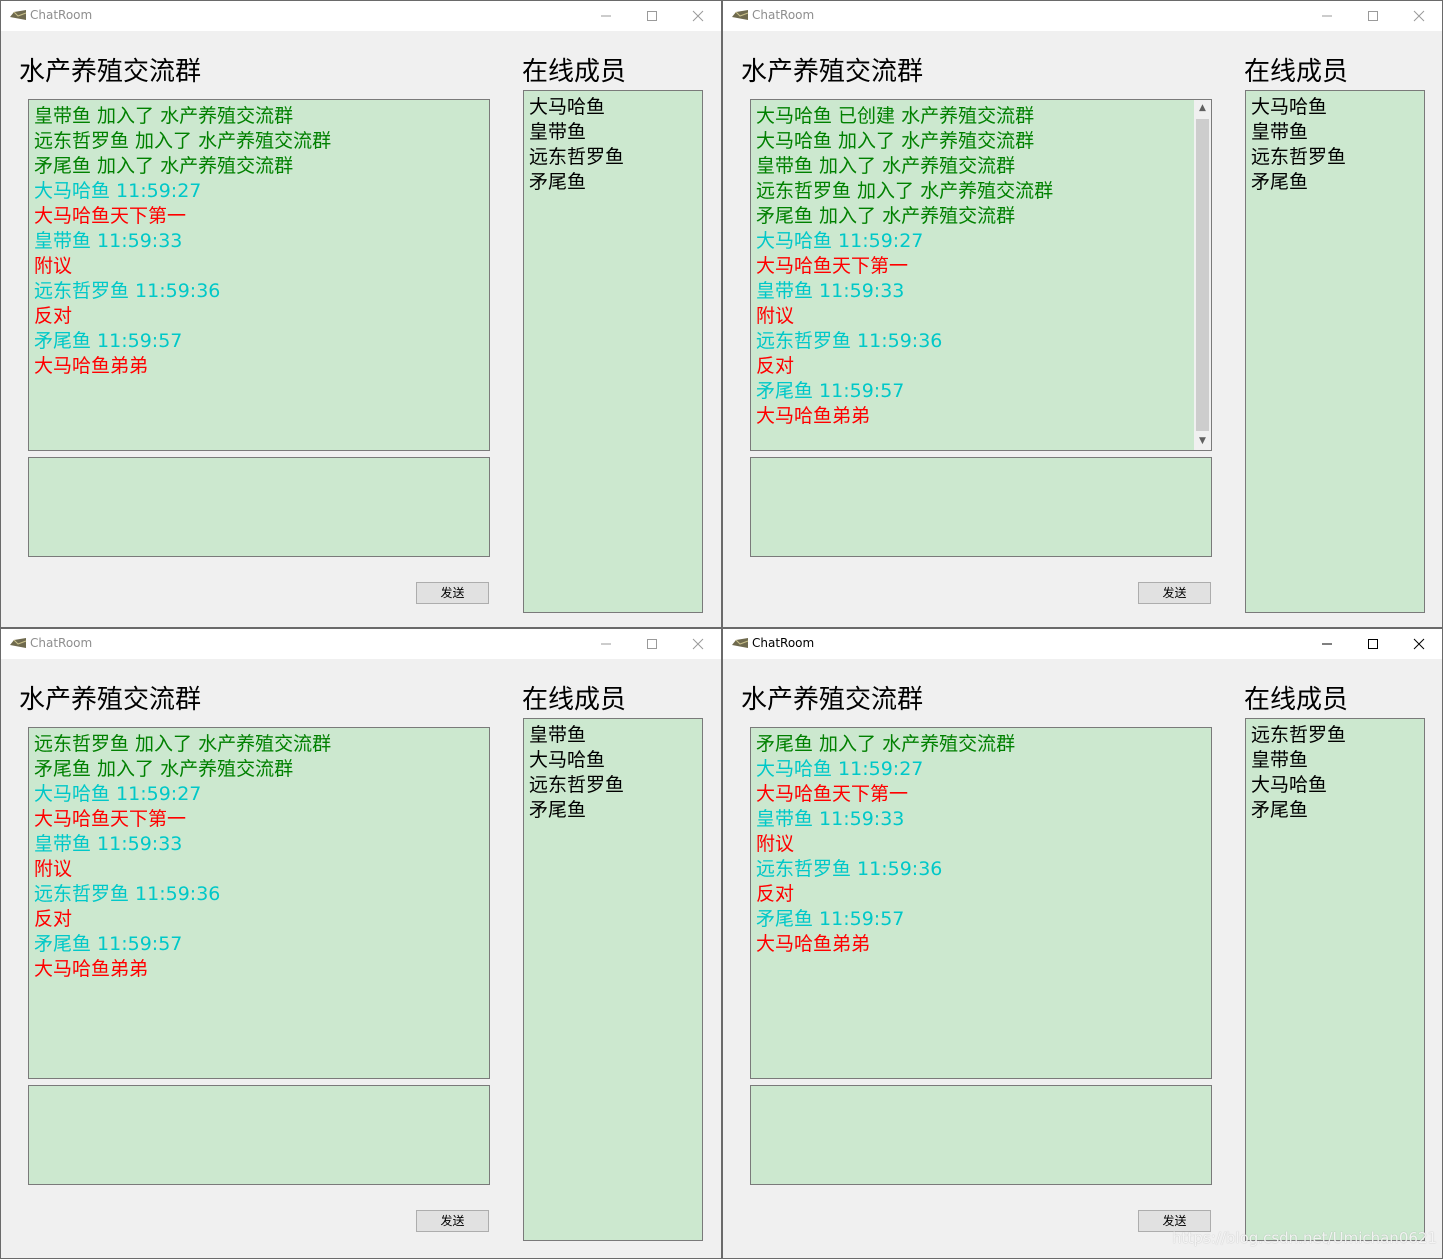  I want to click on chat-scrollbar: ▲ ▼, so click(1202, 275).